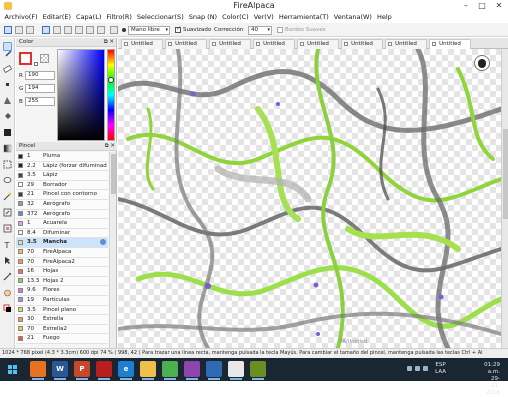 The image size is (508, 397). What do you see at coordinates (62, 281) in the screenshot?
I see `brush-item: 13.3 Hojas 2` at bounding box center [62, 281].